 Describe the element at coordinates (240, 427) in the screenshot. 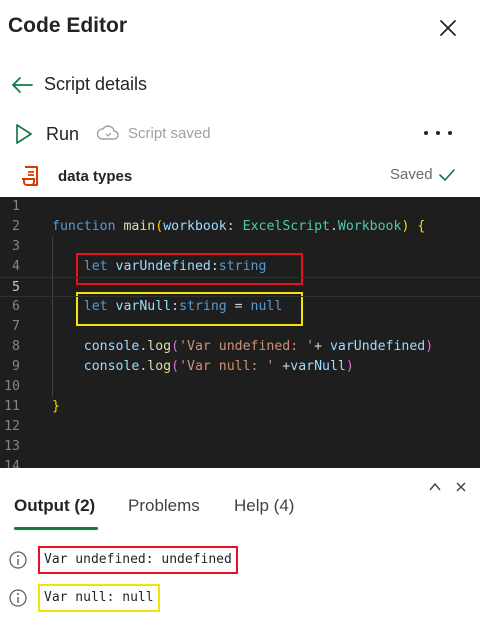

I see `code-line: 12` at that location.